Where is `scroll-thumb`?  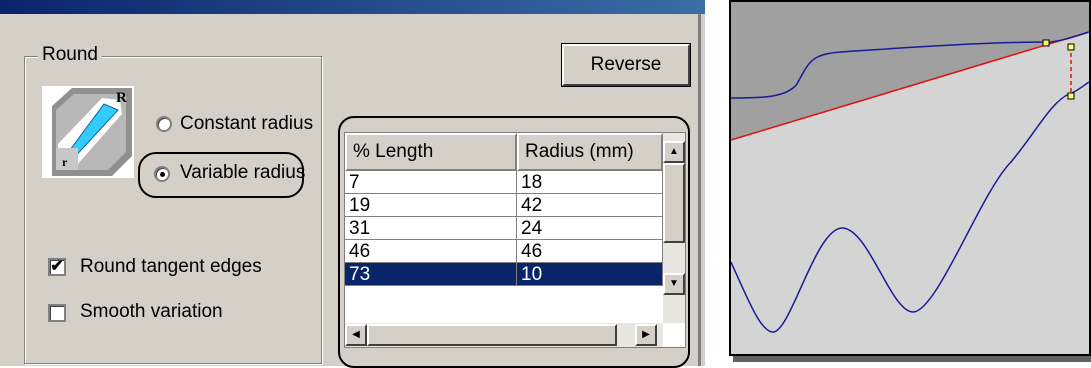
scroll-thumb is located at coordinates (674, 203).